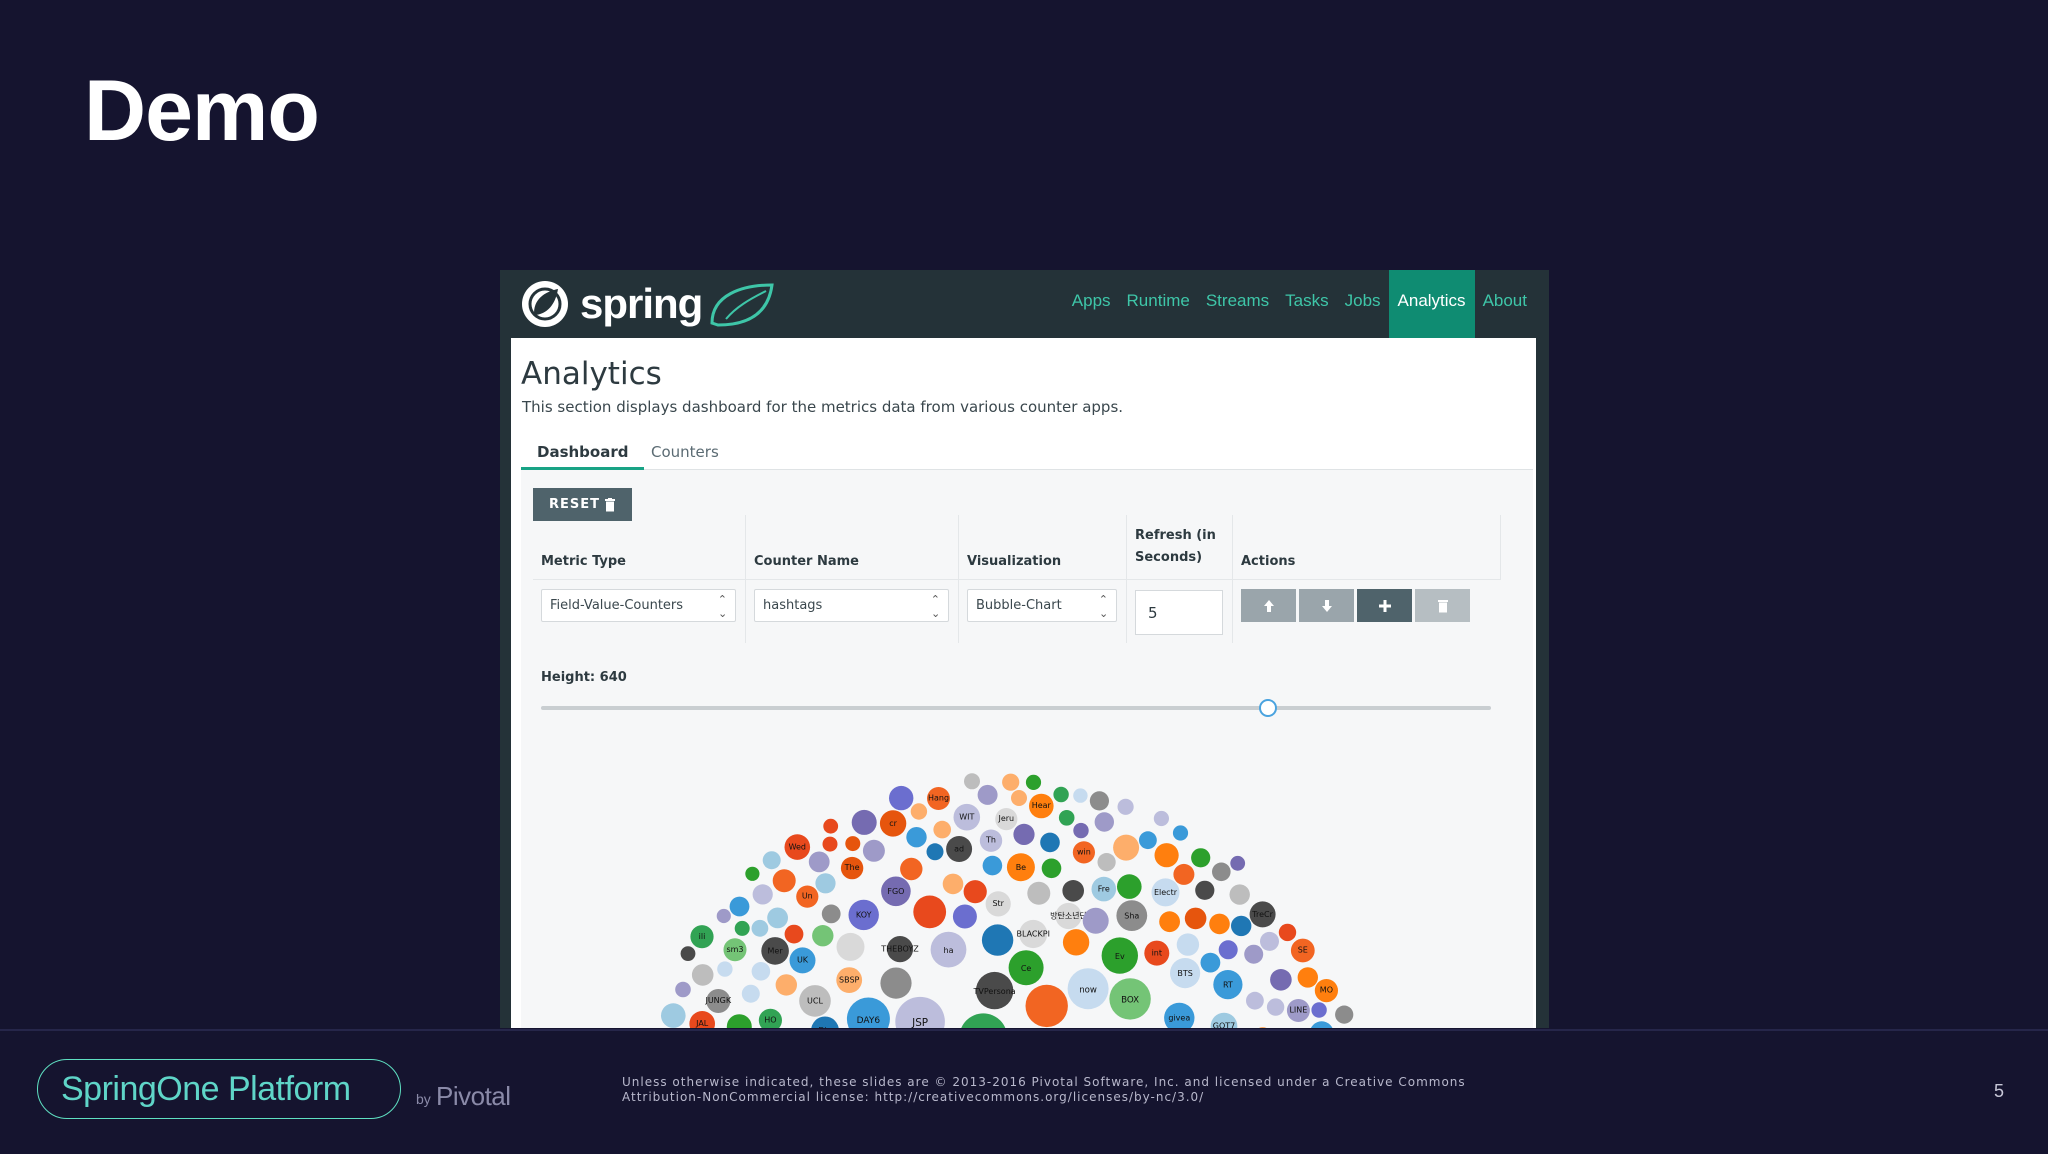 The image size is (2048, 1154). Describe the element at coordinates (1091, 304) in the screenshot. I see `nav-apps: Apps` at that location.